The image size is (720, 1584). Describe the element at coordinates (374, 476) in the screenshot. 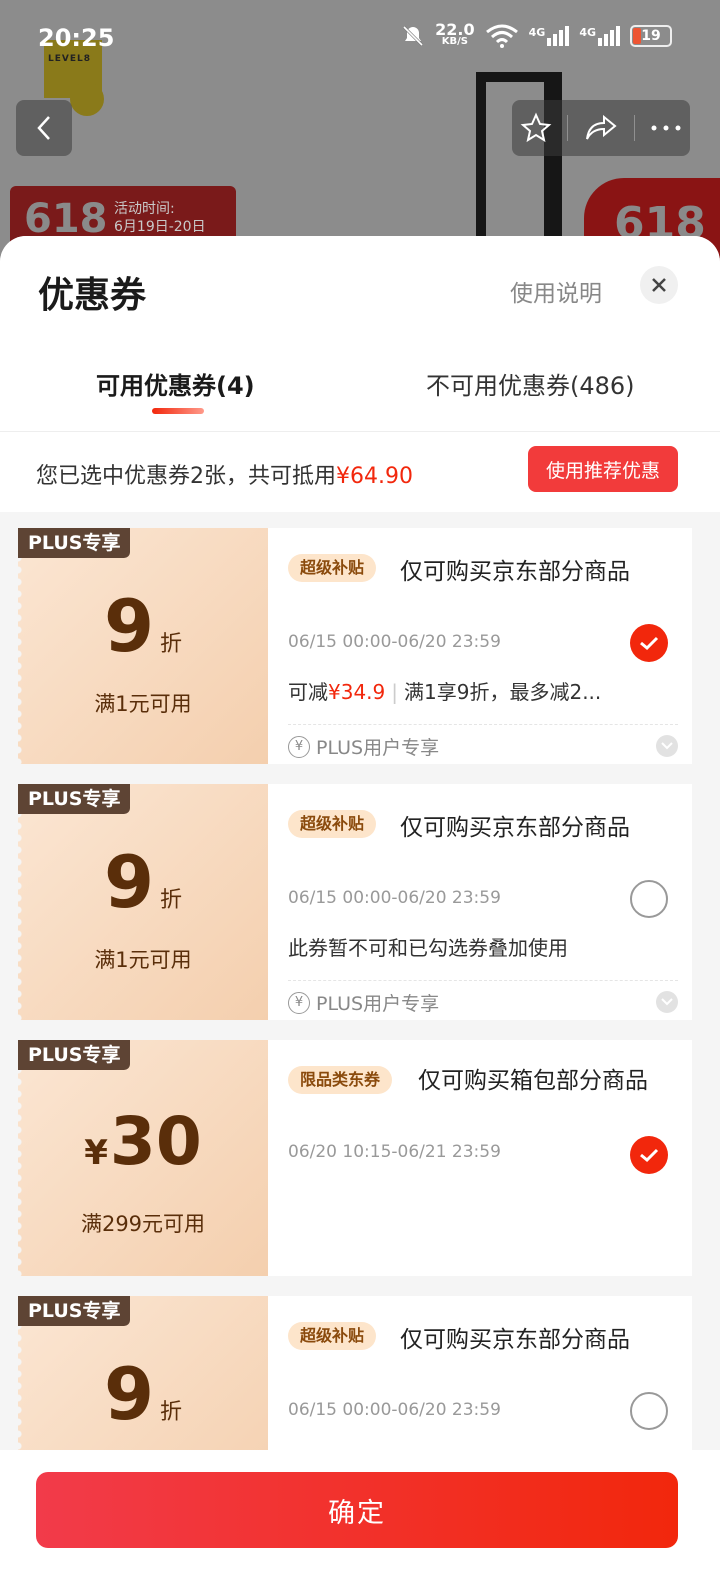

I see `summary-amount: ¥64.90` at that location.